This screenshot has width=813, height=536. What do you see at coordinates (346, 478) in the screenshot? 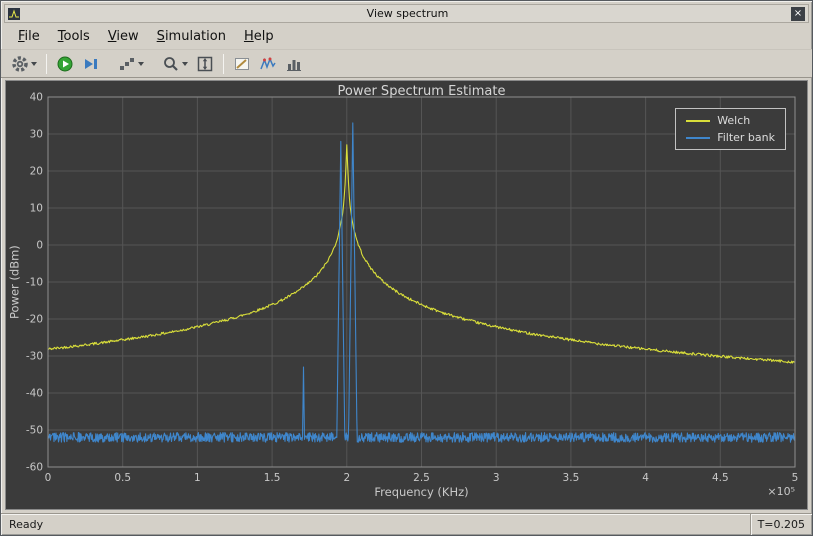
I see `x-tick-label: 2` at bounding box center [346, 478].